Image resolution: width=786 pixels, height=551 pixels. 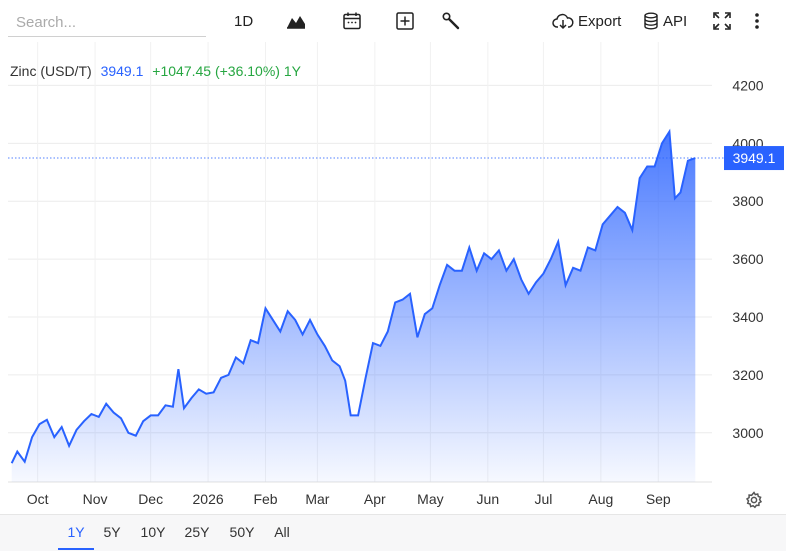 What do you see at coordinates (153, 532) in the screenshot?
I see `range-button-10y: 10Y` at bounding box center [153, 532].